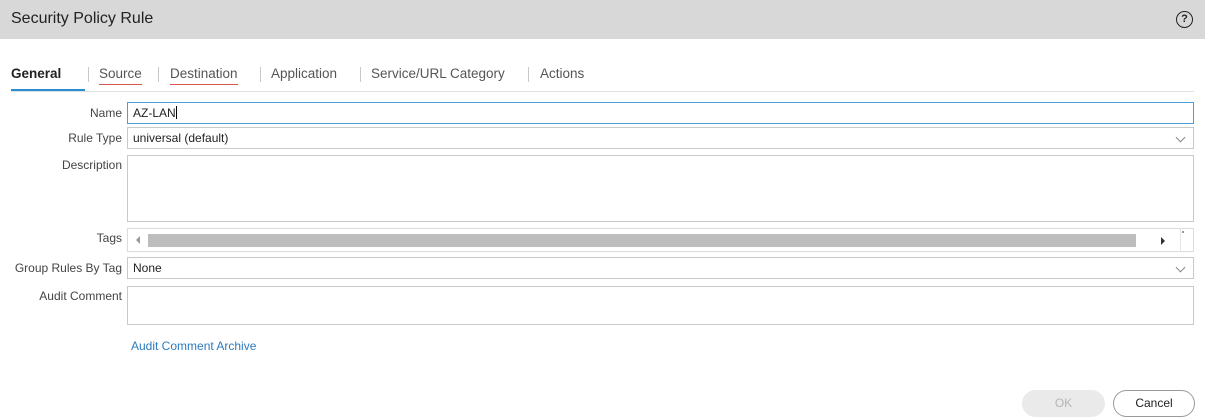 The image size is (1205, 420). What do you see at coordinates (1154, 403) in the screenshot?
I see `cancel-button: Cancel` at bounding box center [1154, 403].